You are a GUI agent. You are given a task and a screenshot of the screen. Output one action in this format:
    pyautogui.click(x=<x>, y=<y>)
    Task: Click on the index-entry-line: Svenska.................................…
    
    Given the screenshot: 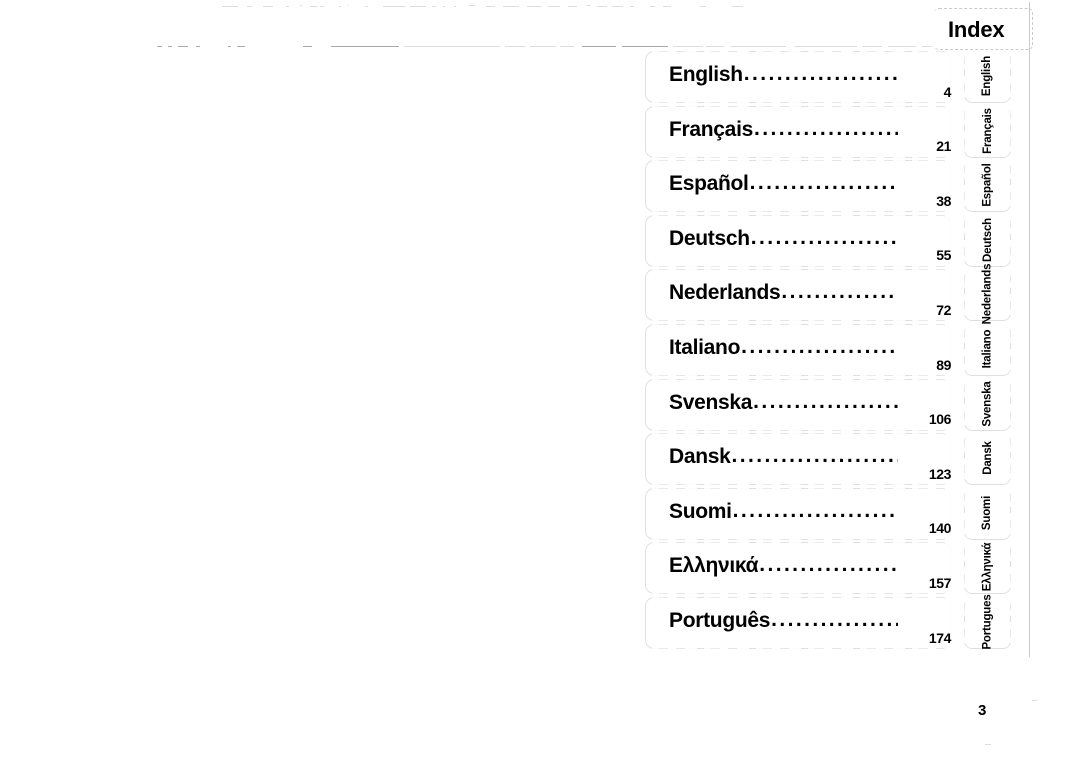 What is the action you would take?
    pyautogui.click(x=783, y=404)
    